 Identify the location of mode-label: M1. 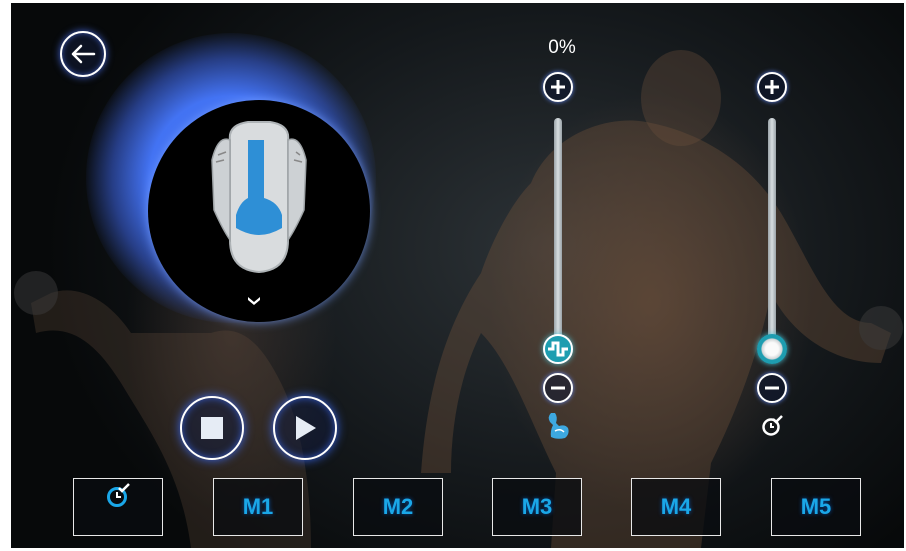
(258, 506).